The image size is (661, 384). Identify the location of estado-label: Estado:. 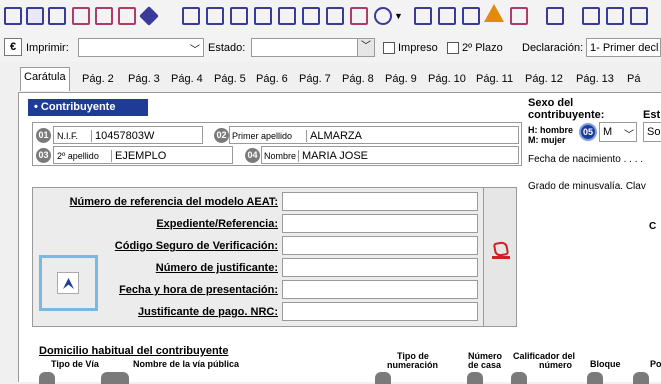
(227, 48).